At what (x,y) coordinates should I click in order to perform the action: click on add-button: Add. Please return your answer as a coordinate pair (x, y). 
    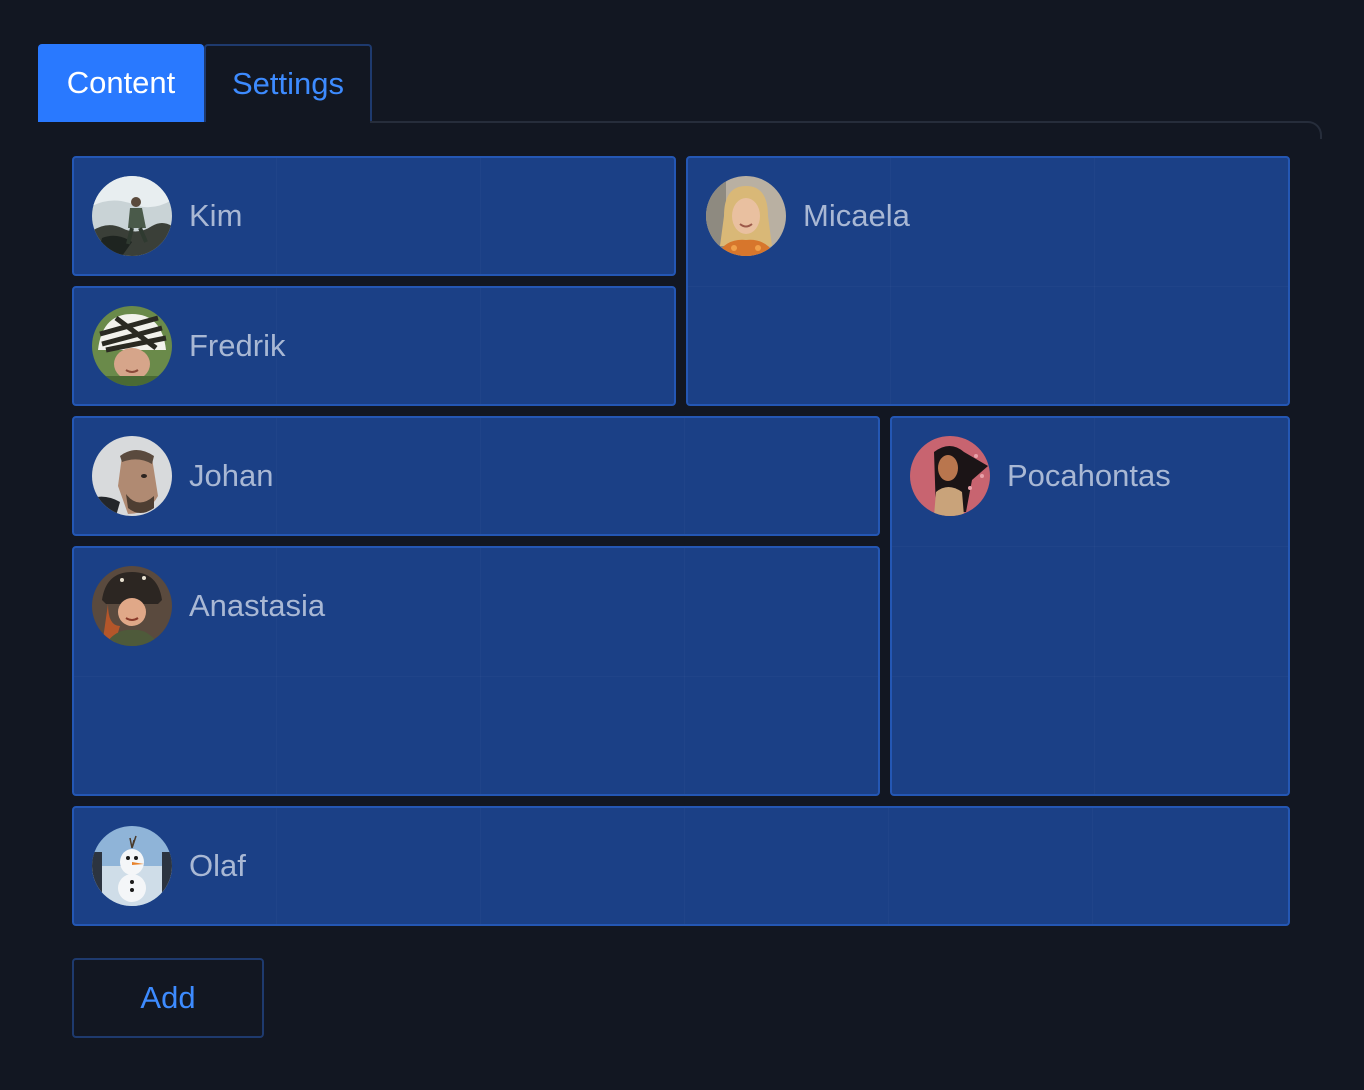
    Looking at the image, I should click on (168, 998).